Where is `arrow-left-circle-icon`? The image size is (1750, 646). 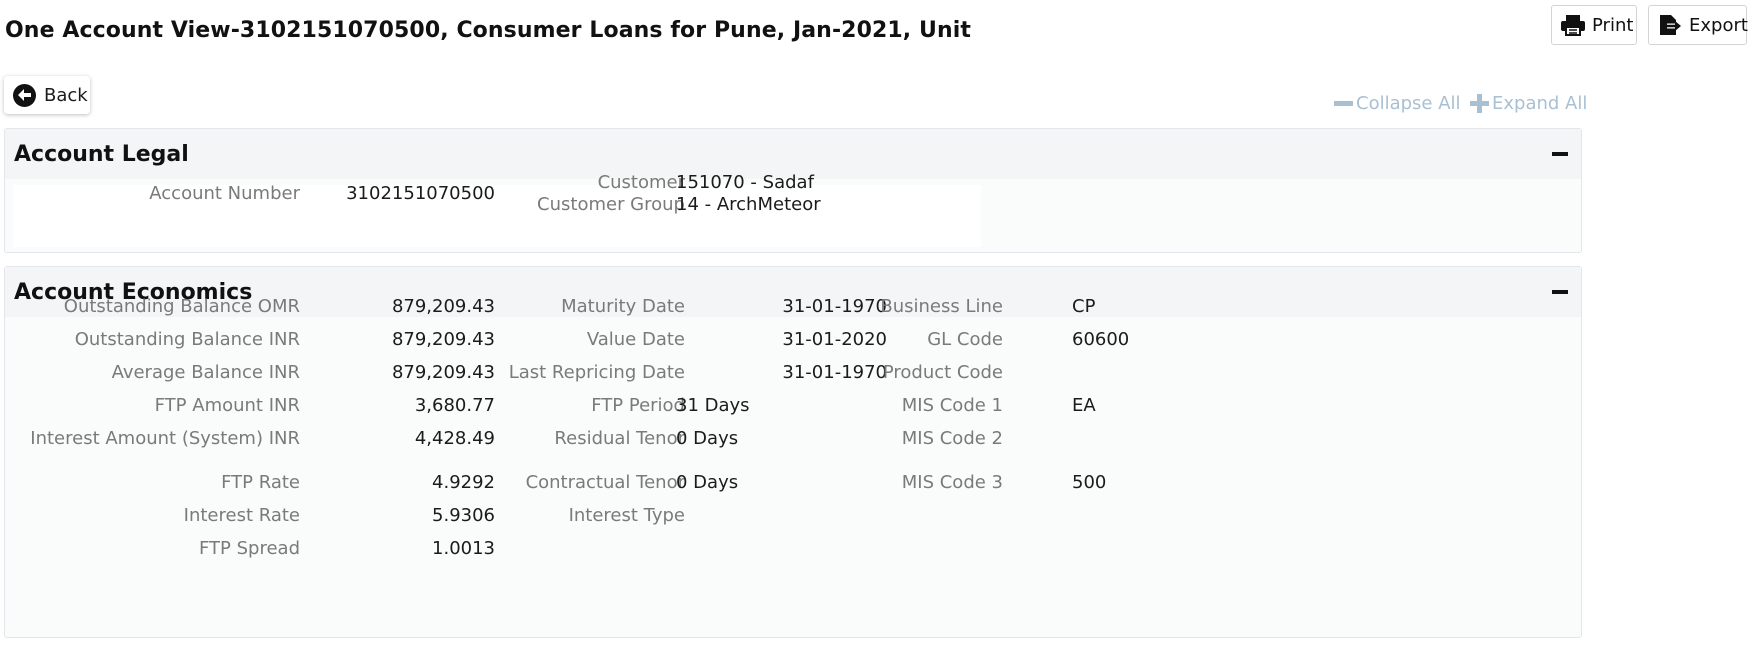 arrow-left-circle-icon is located at coordinates (24, 95).